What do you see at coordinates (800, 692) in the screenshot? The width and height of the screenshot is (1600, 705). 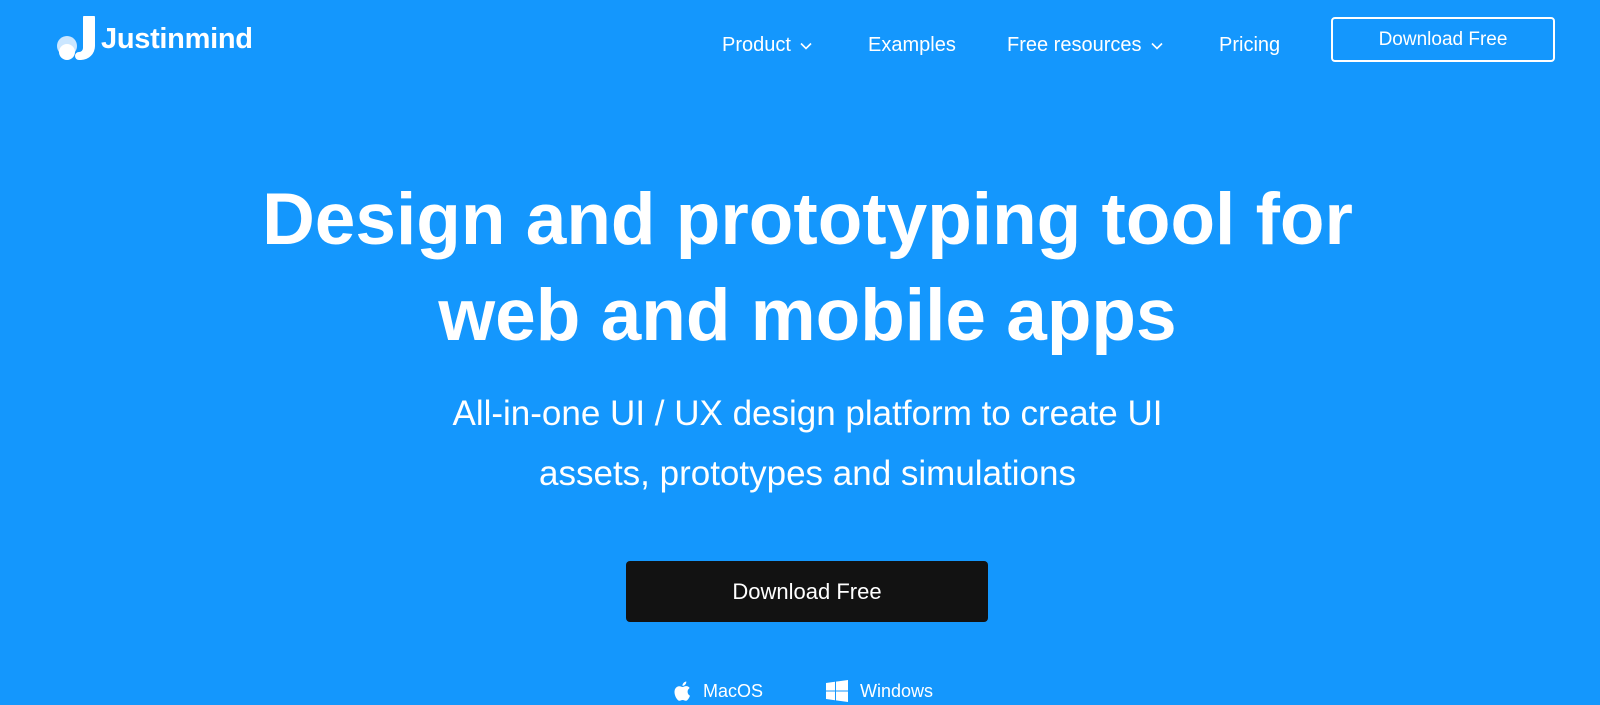 I see `platform-list: MacOS Windows` at bounding box center [800, 692].